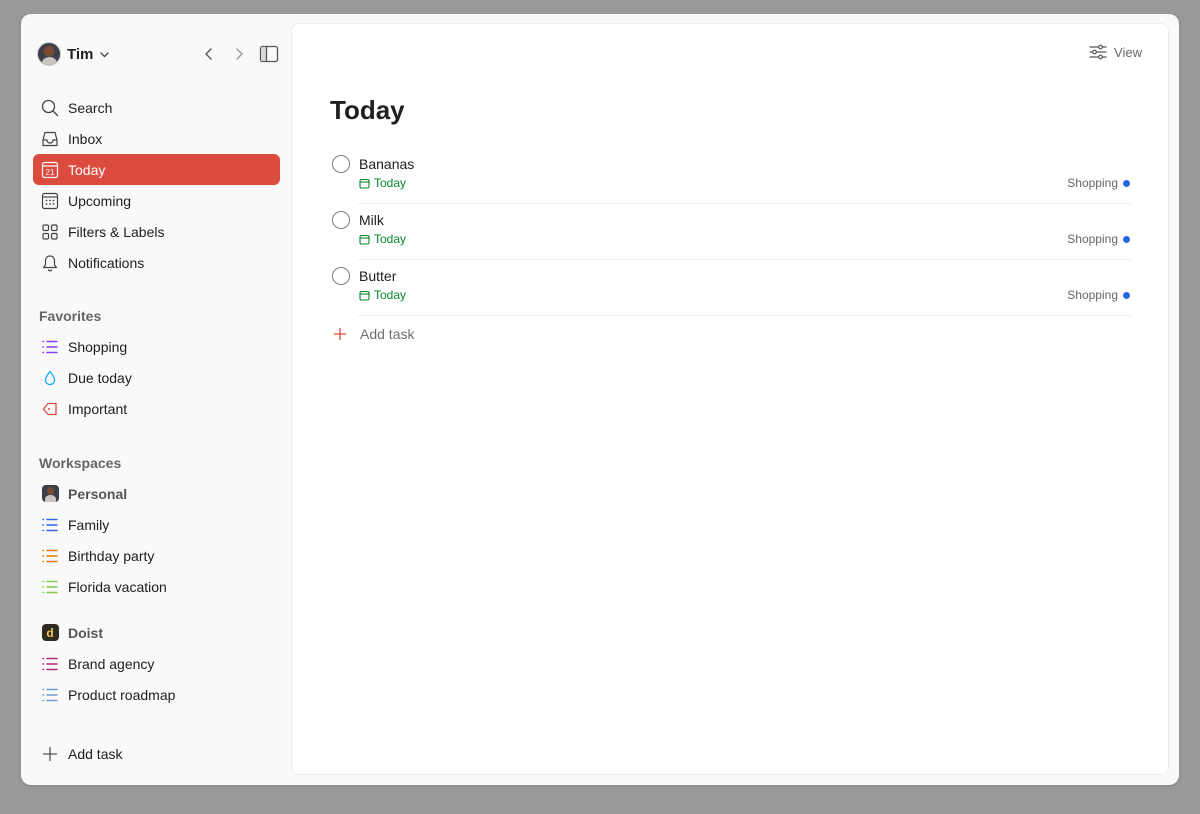  What do you see at coordinates (367, 110) in the screenshot?
I see `page-title: Today` at bounding box center [367, 110].